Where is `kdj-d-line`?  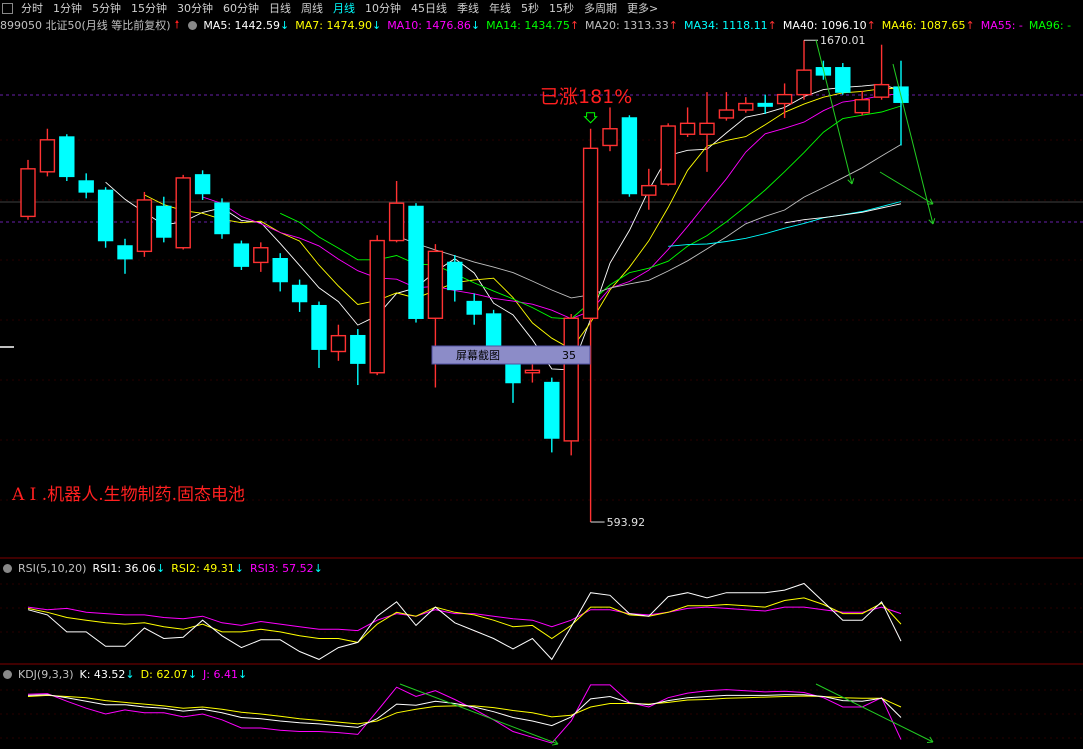 kdj-d-line is located at coordinates (464, 709).